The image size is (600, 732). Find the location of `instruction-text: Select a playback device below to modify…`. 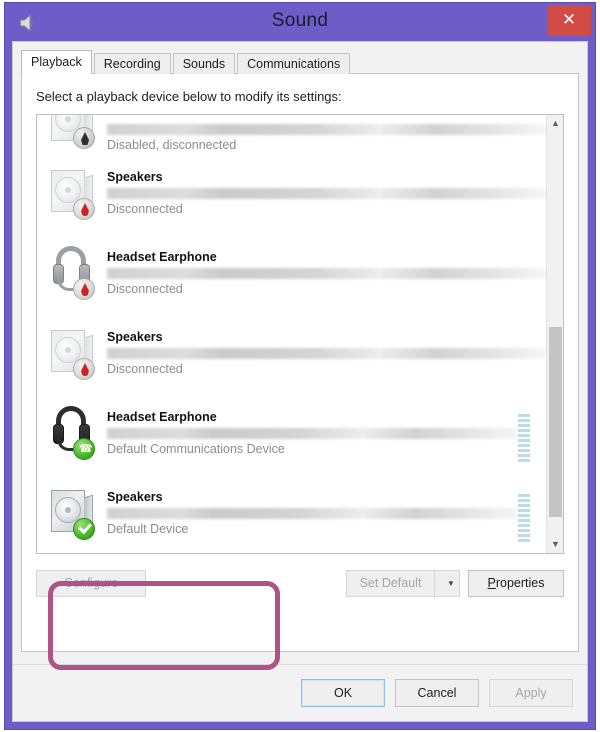

instruction-text: Select a playback device below to modify… is located at coordinates (189, 96).